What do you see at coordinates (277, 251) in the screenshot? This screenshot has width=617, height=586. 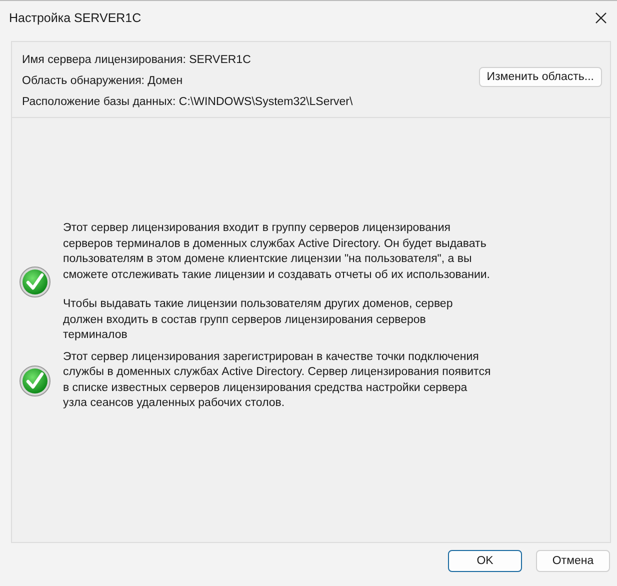 I see `message-text: Этот сервер лицензирования входит в группу серверов лицензирования серверов терминалов в доменных службах Active Directory. Он будет выдавать пользователям в этом домене клиентские лицензии "на пользователя", а вы сможете отслеживать такие лицензии и создавать отчеты об их использовании.` at bounding box center [277, 251].